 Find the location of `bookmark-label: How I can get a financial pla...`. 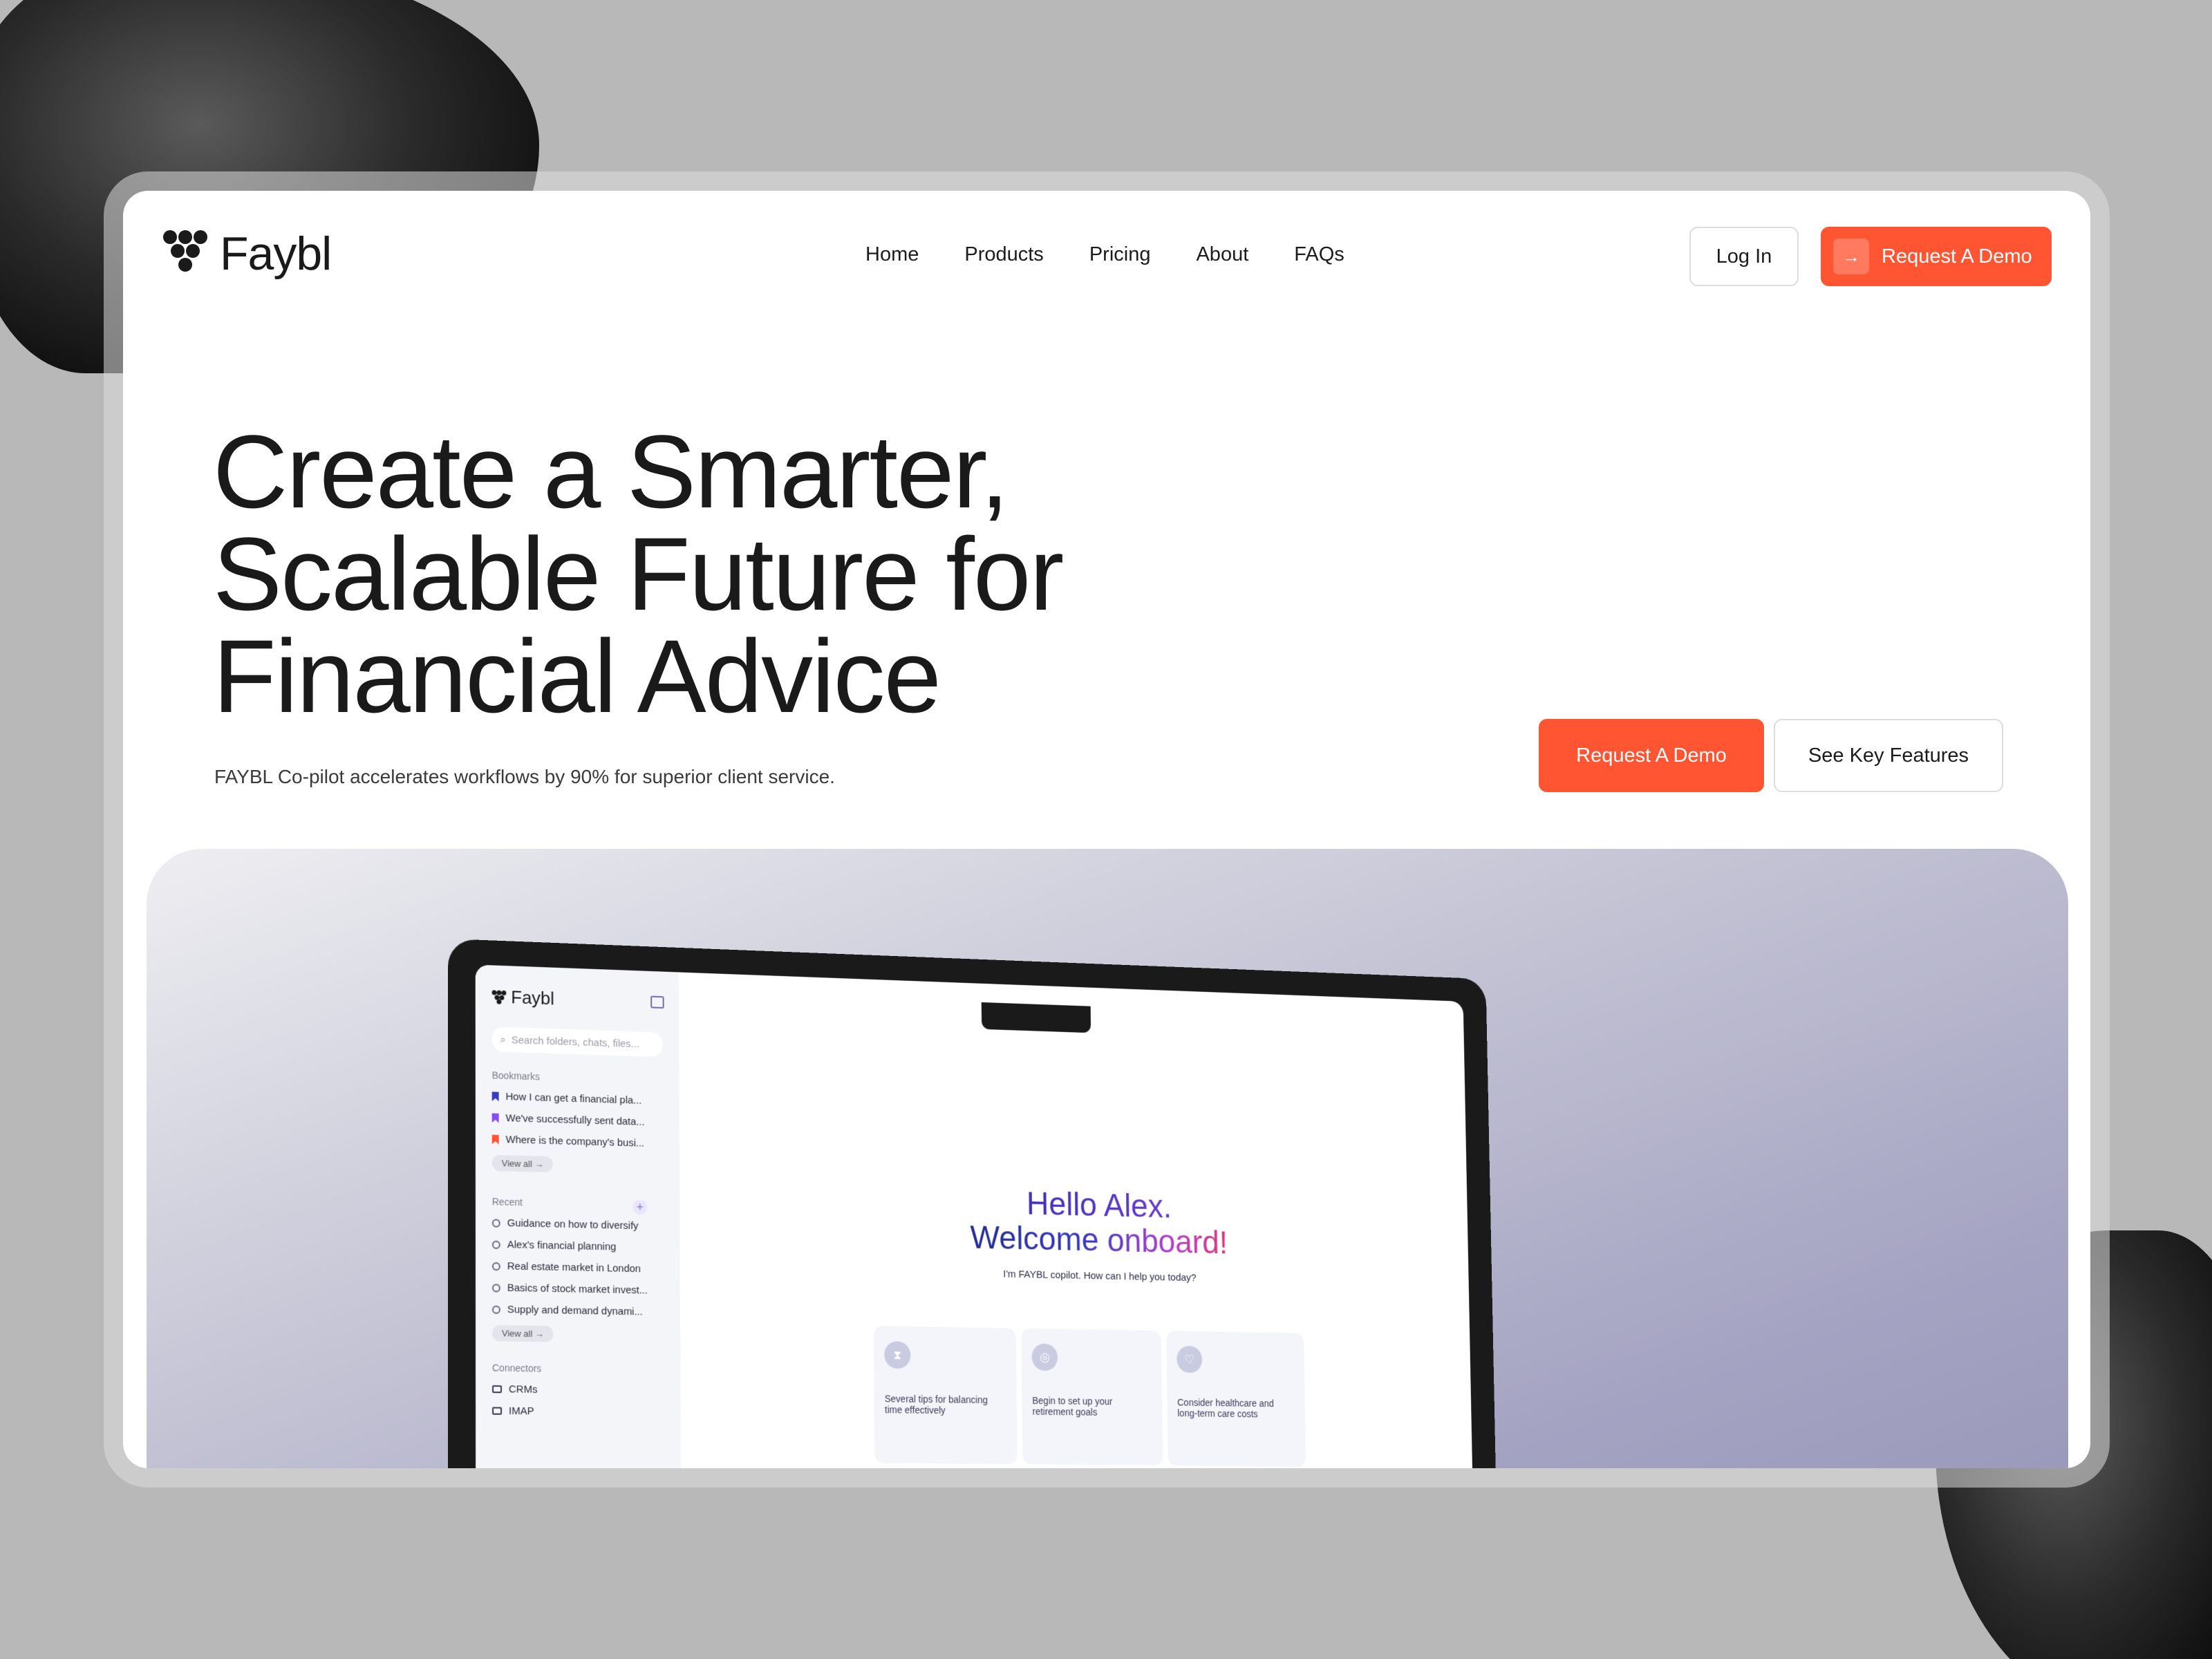

bookmark-label: How I can get a financial pla... is located at coordinates (574, 1099).